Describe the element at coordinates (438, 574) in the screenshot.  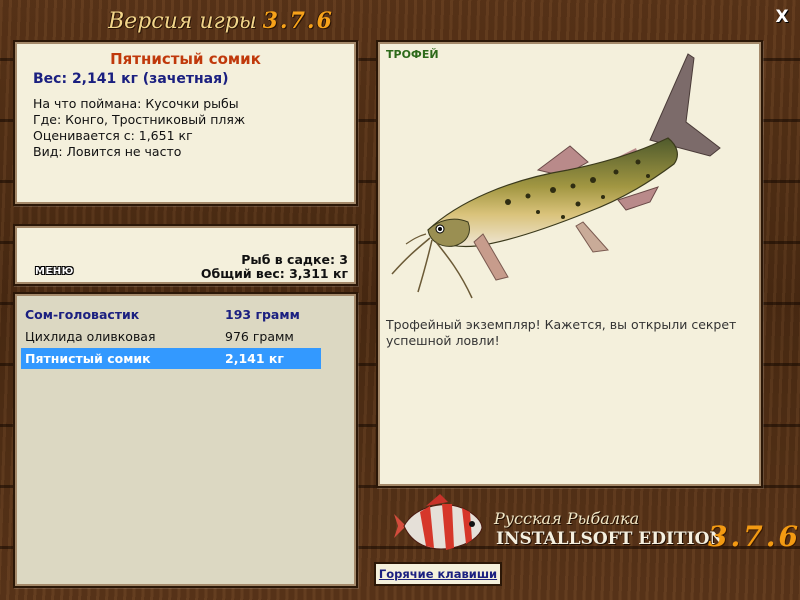
I see `hotkeys-button: Горячие клавиши` at that location.